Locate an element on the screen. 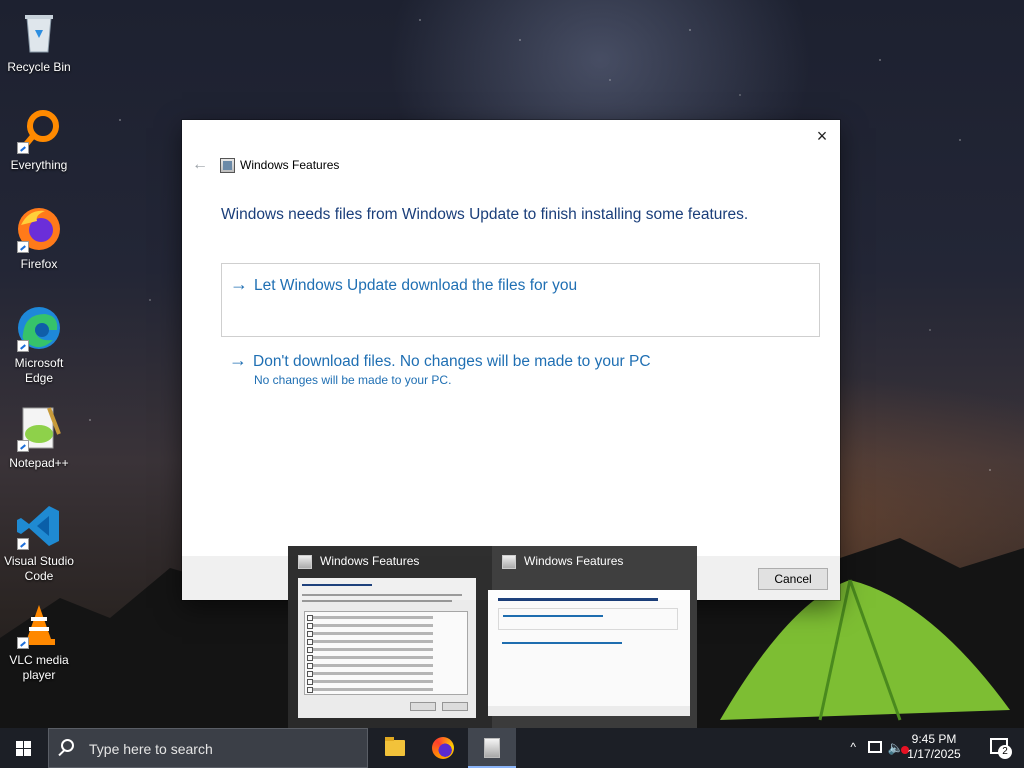  chevron-up-icon: ^ is located at coordinates (853, 747).